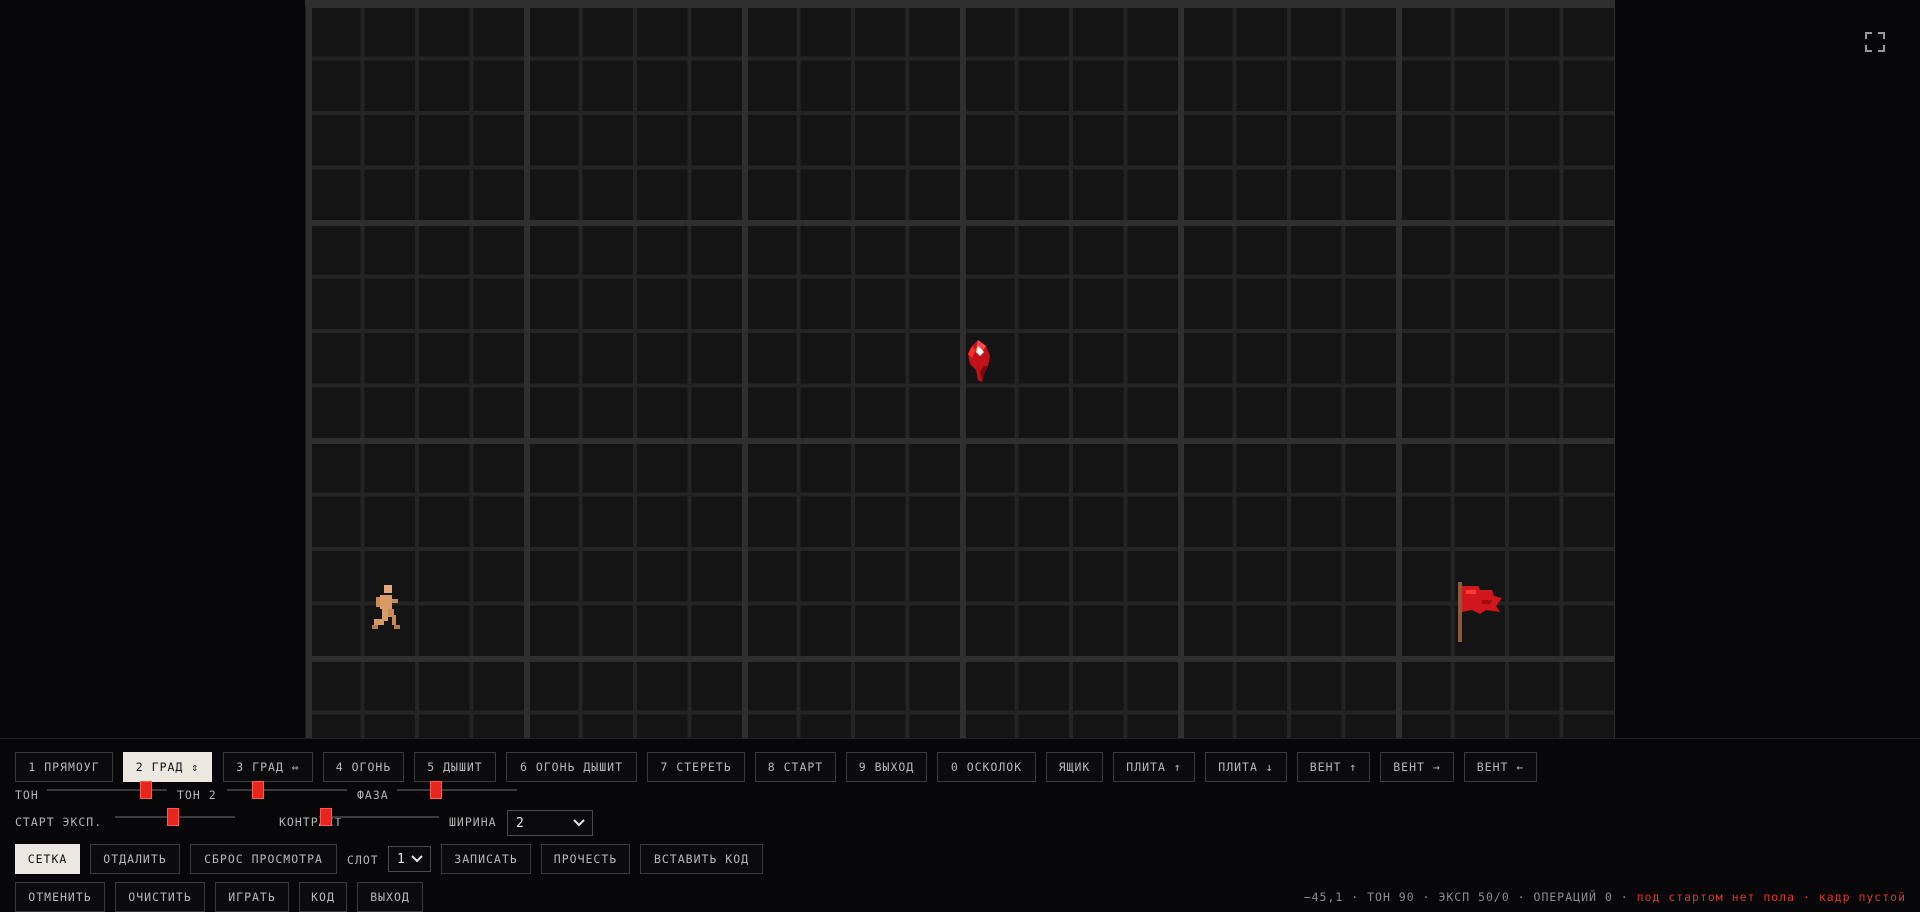 The height and width of the screenshot is (912, 1920). I want to click on tool-vent-up-button: ВЕНТ ↑, so click(1333, 767).